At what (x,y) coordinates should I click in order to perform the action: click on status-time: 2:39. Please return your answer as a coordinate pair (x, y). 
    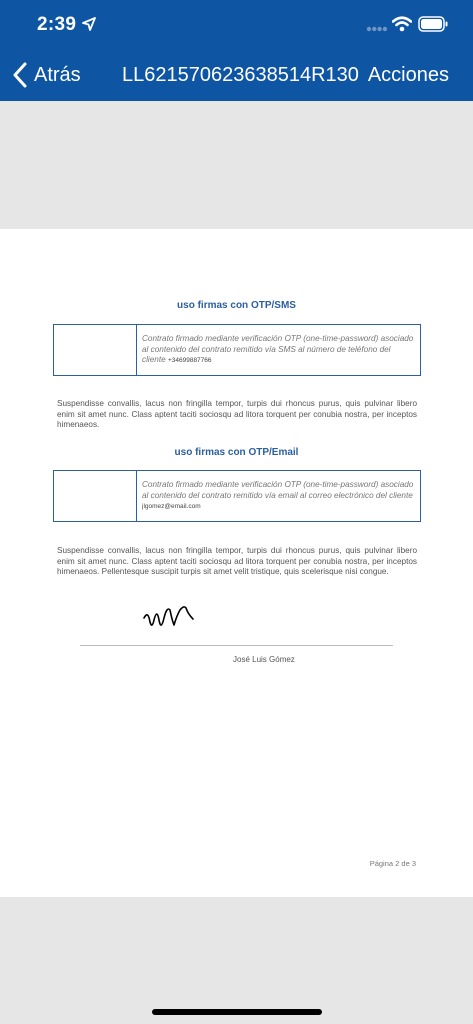
    Looking at the image, I should click on (57, 24).